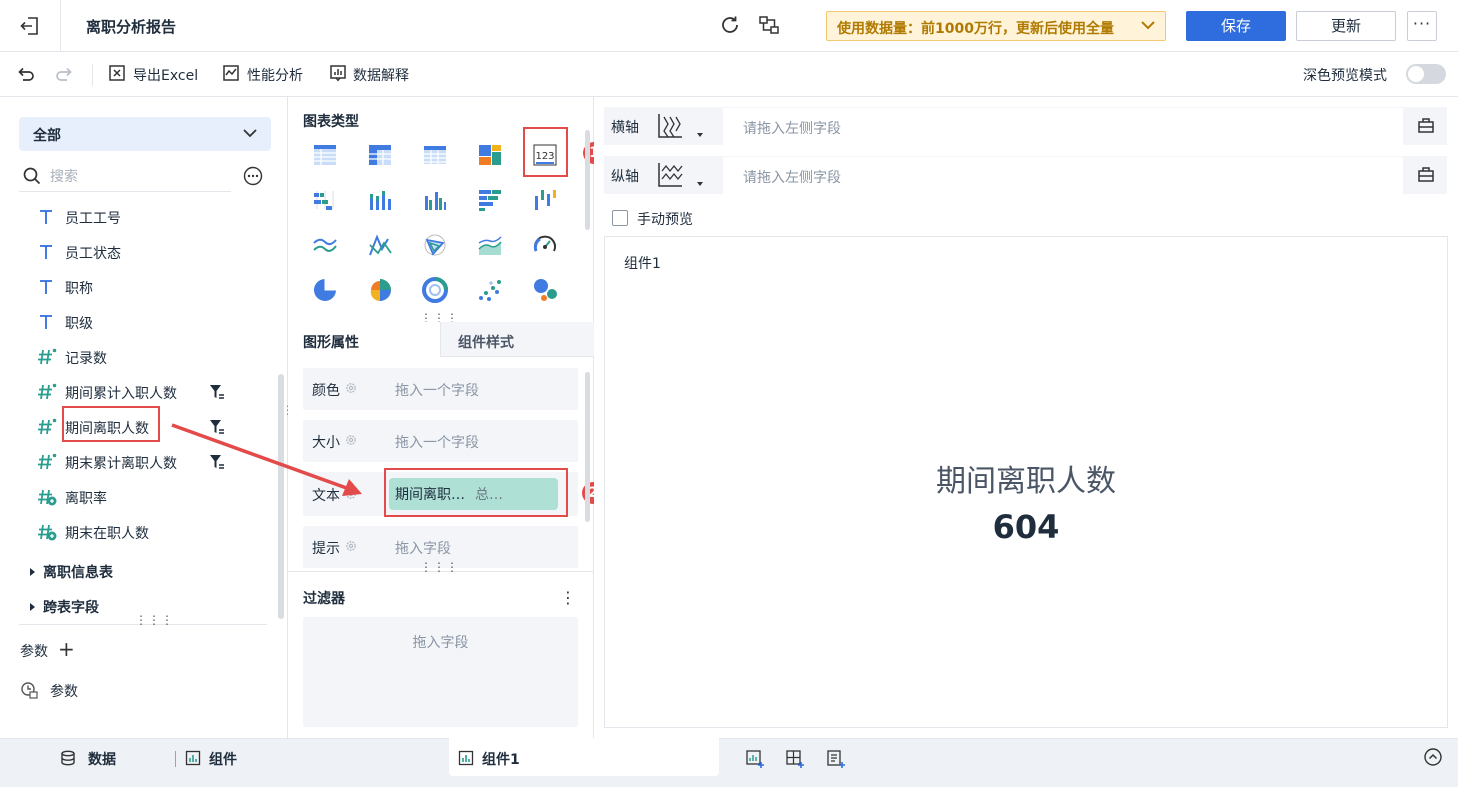  I want to click on y-axis-icon, so click(670, 175).